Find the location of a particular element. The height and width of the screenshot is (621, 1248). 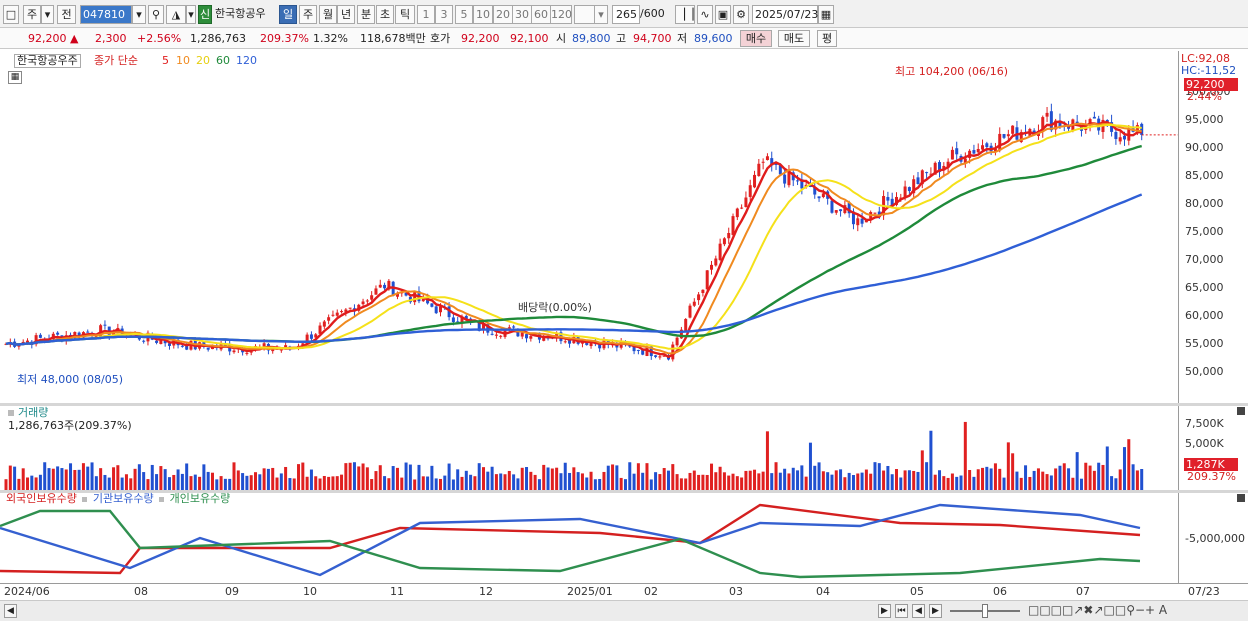

next-page-icon: ▶ is located at coordinates (935, 611).